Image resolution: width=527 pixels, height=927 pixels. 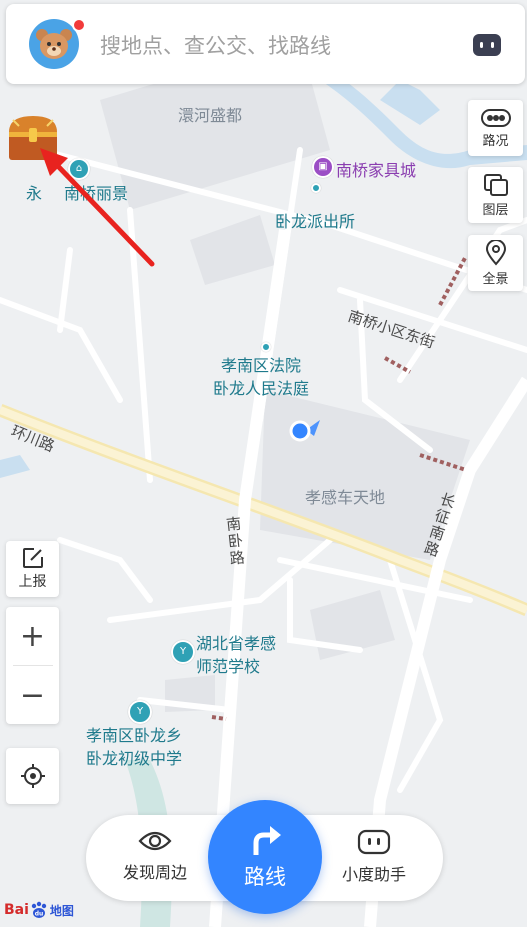 I want to click on map-label-wolong-school-2: 卧龙初级中学, so click(x=134, y=757).